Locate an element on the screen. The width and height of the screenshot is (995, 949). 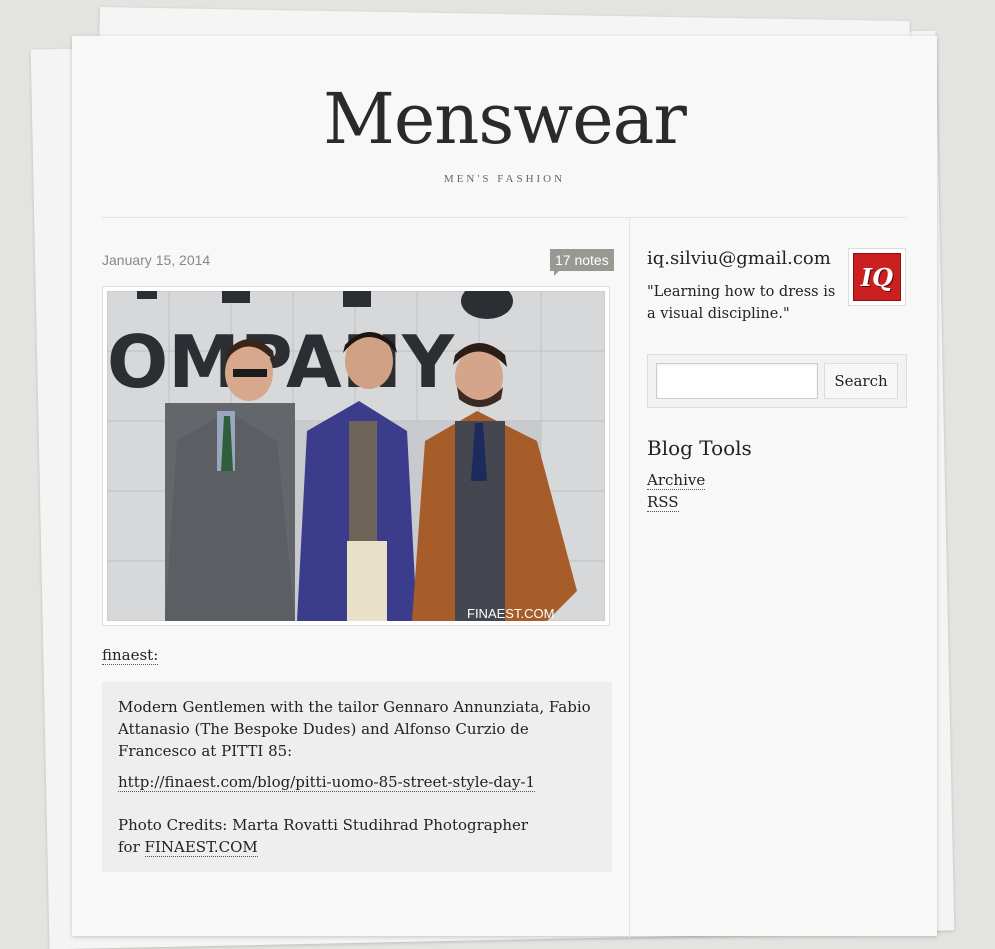
rss-link: RSS is located at coordinates (663, 502).